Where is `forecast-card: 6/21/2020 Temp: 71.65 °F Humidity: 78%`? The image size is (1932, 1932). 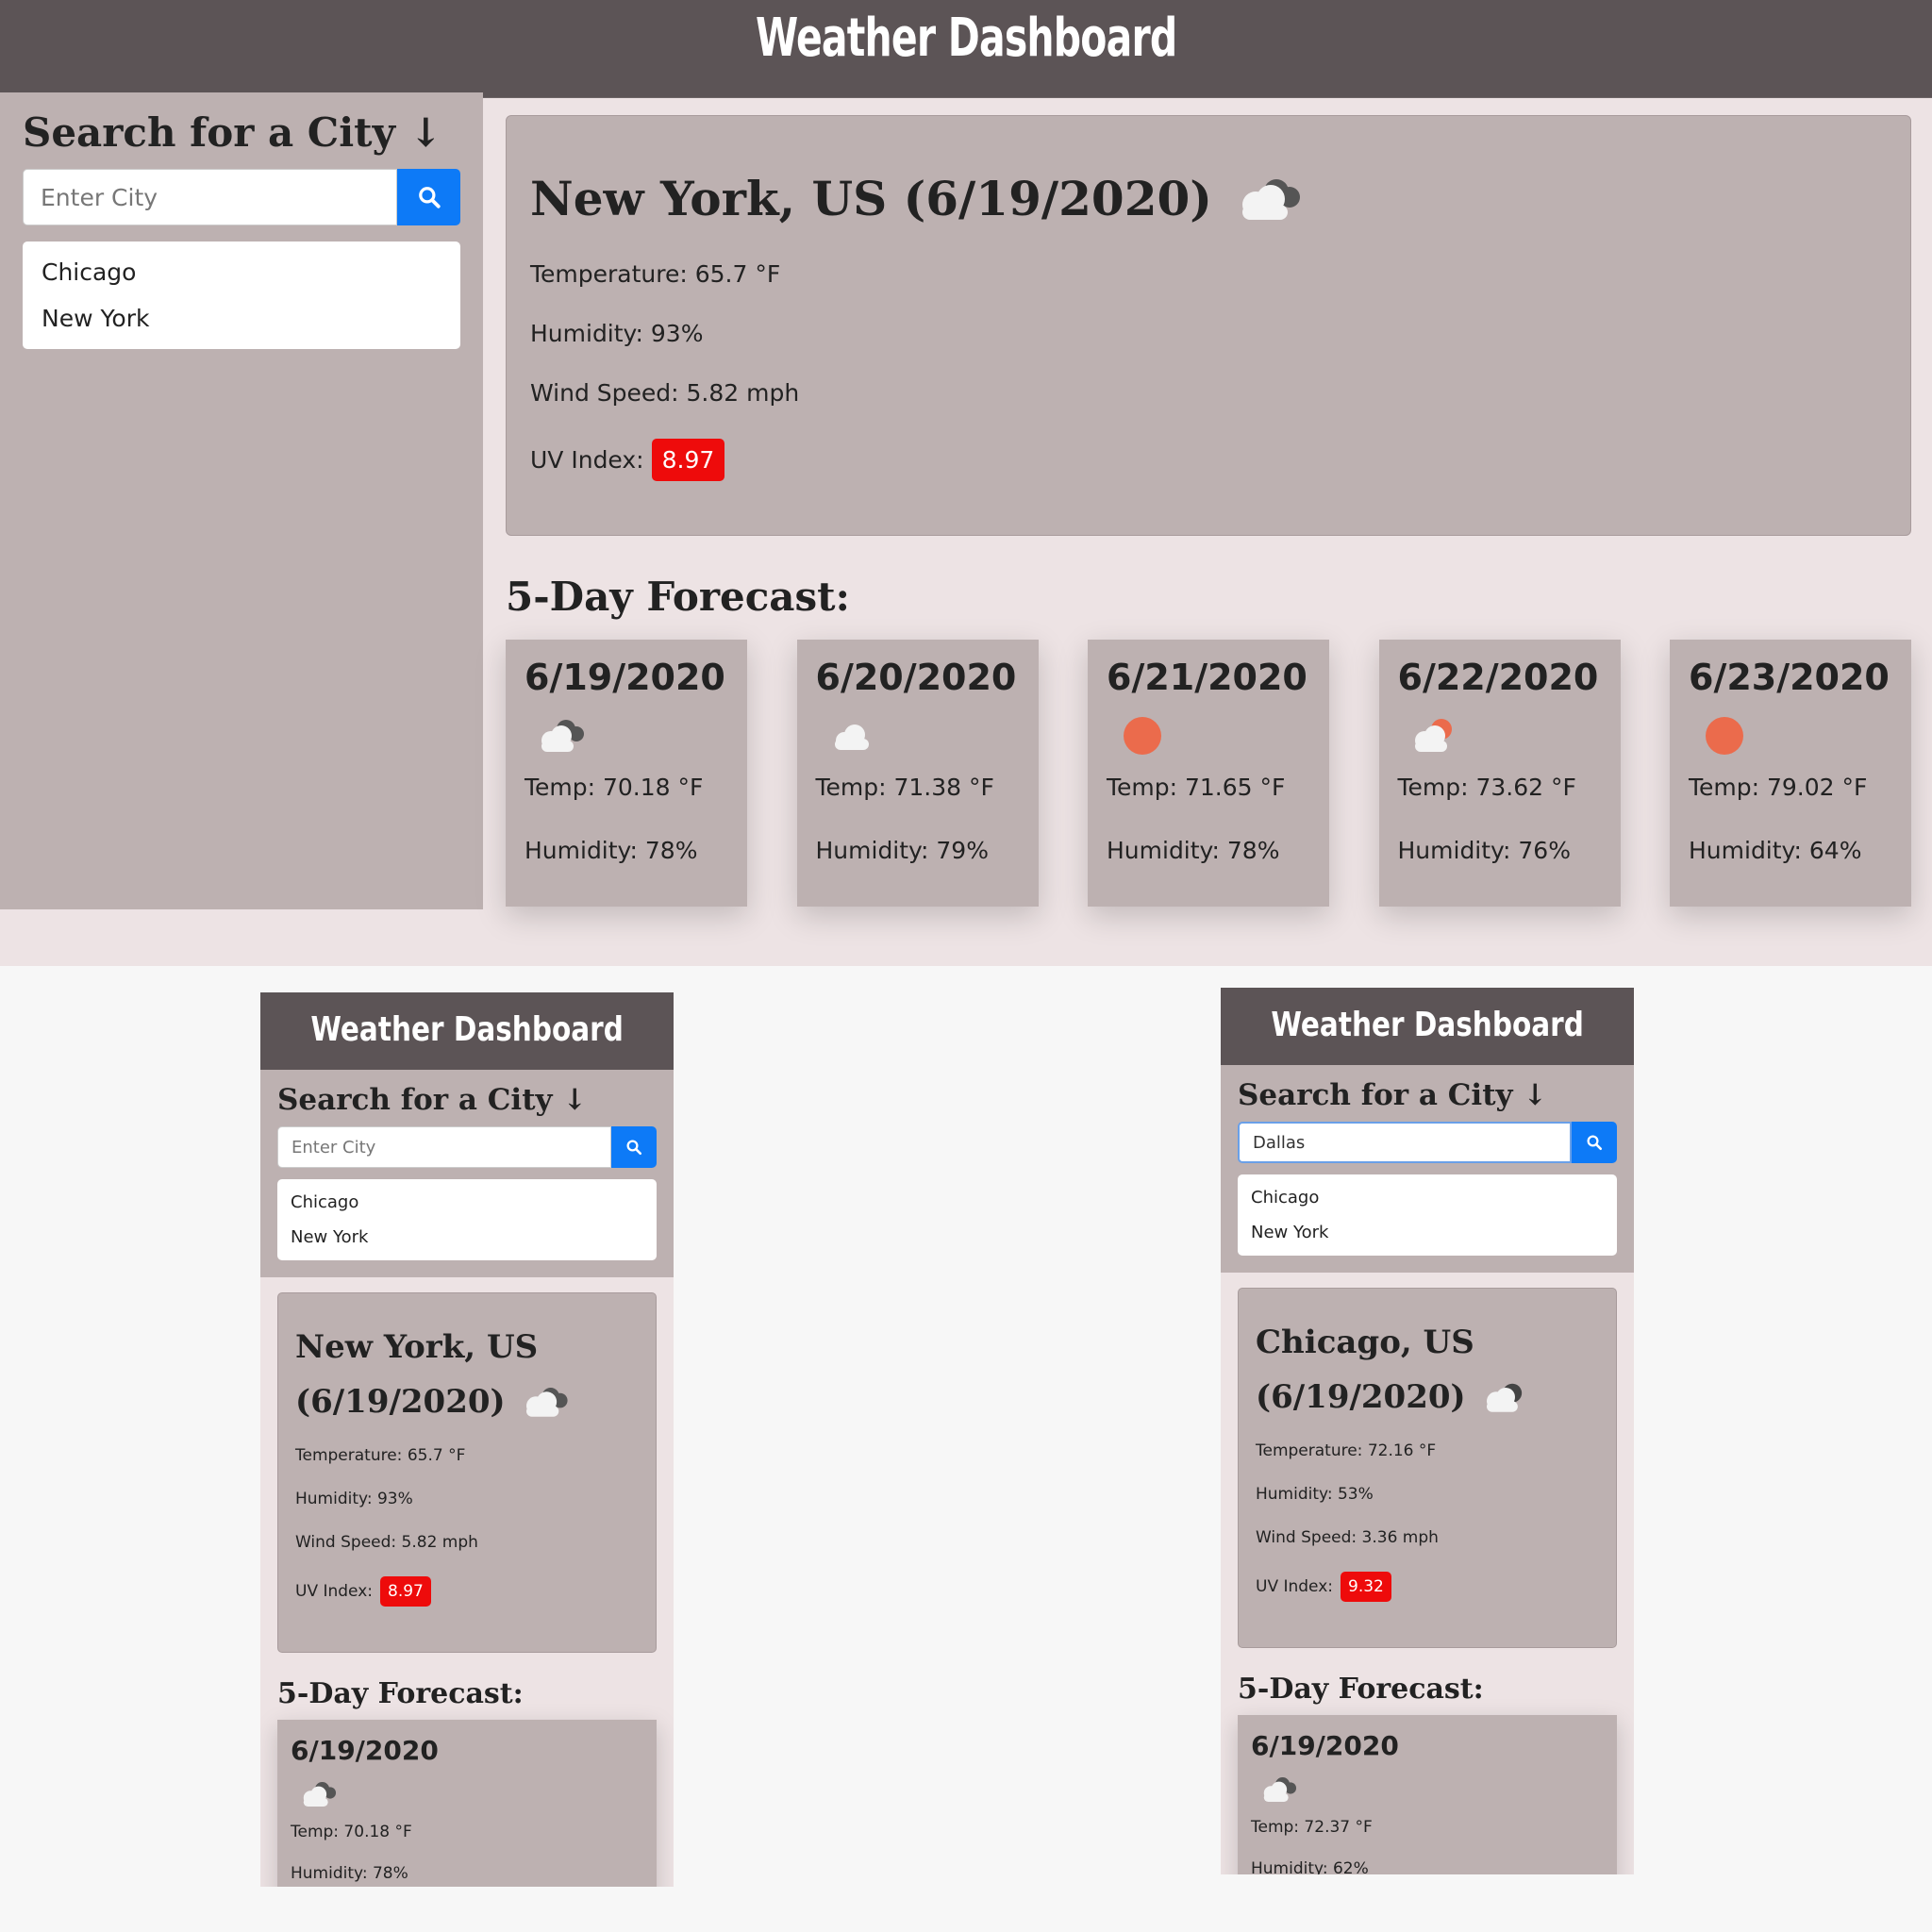 forecast-card: 6/21/2020 Temp: 71.65 °F Humidity: 78% is located at coordinates (1209, 773).